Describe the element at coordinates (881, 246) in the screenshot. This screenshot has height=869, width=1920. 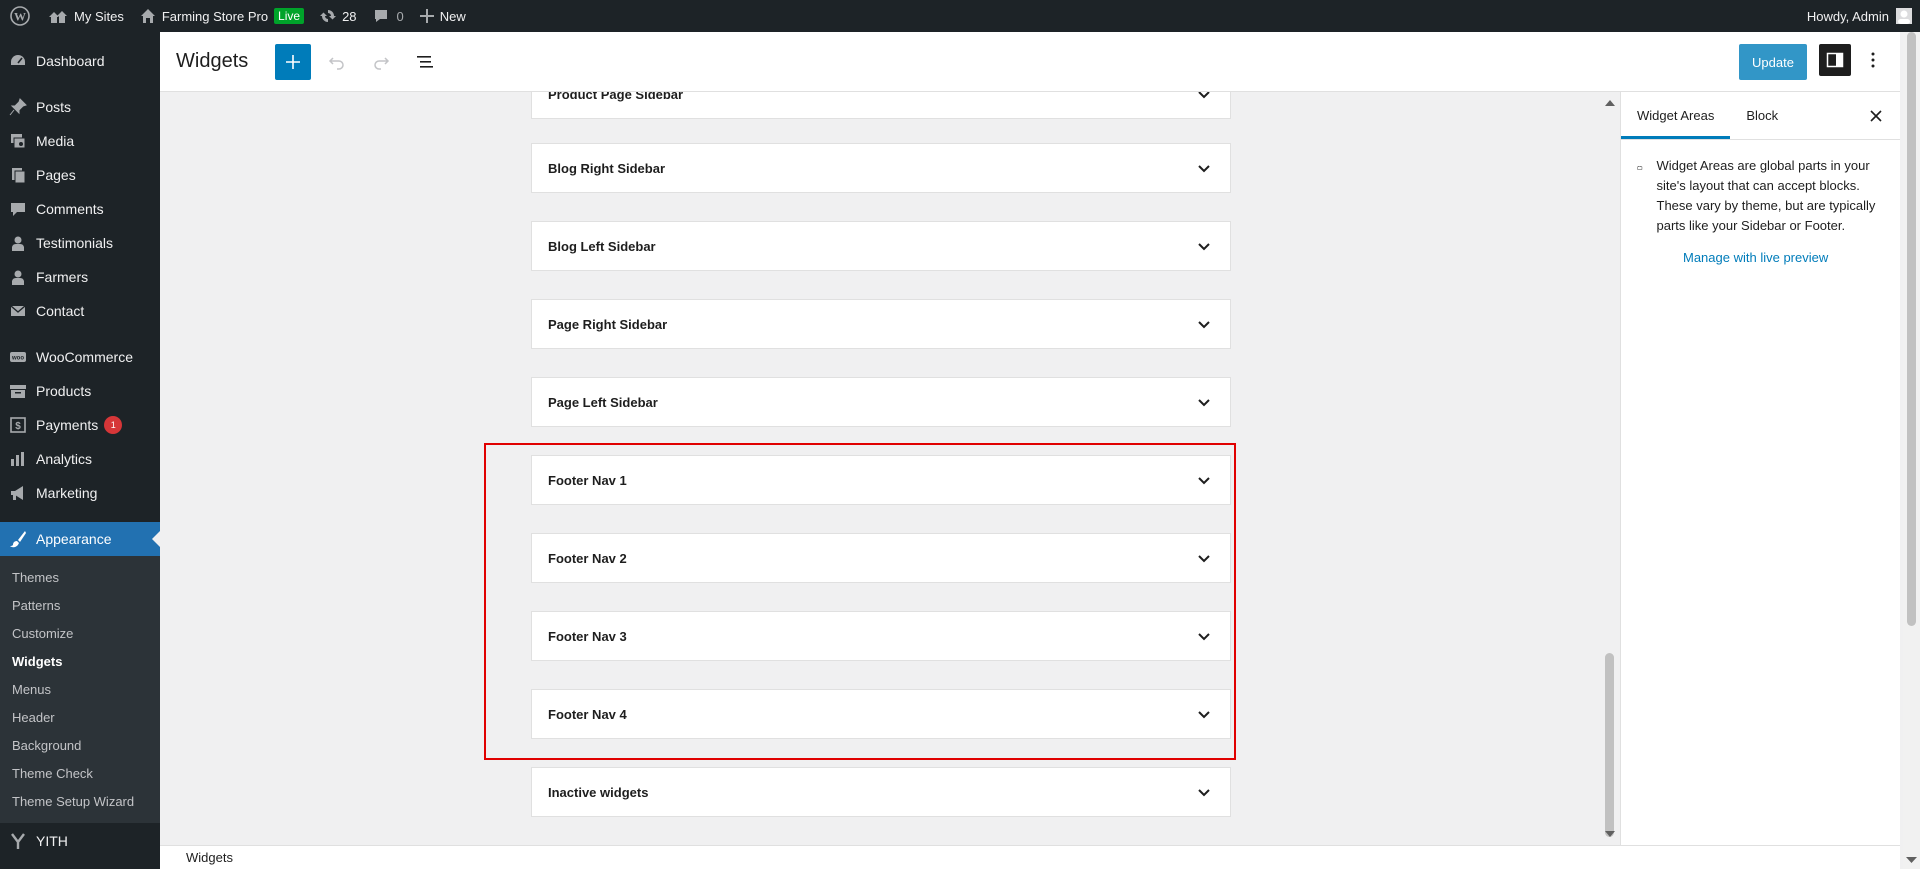
I see `widget-area-blog-left-sidebar: Blog Left Sidebar` at that location.